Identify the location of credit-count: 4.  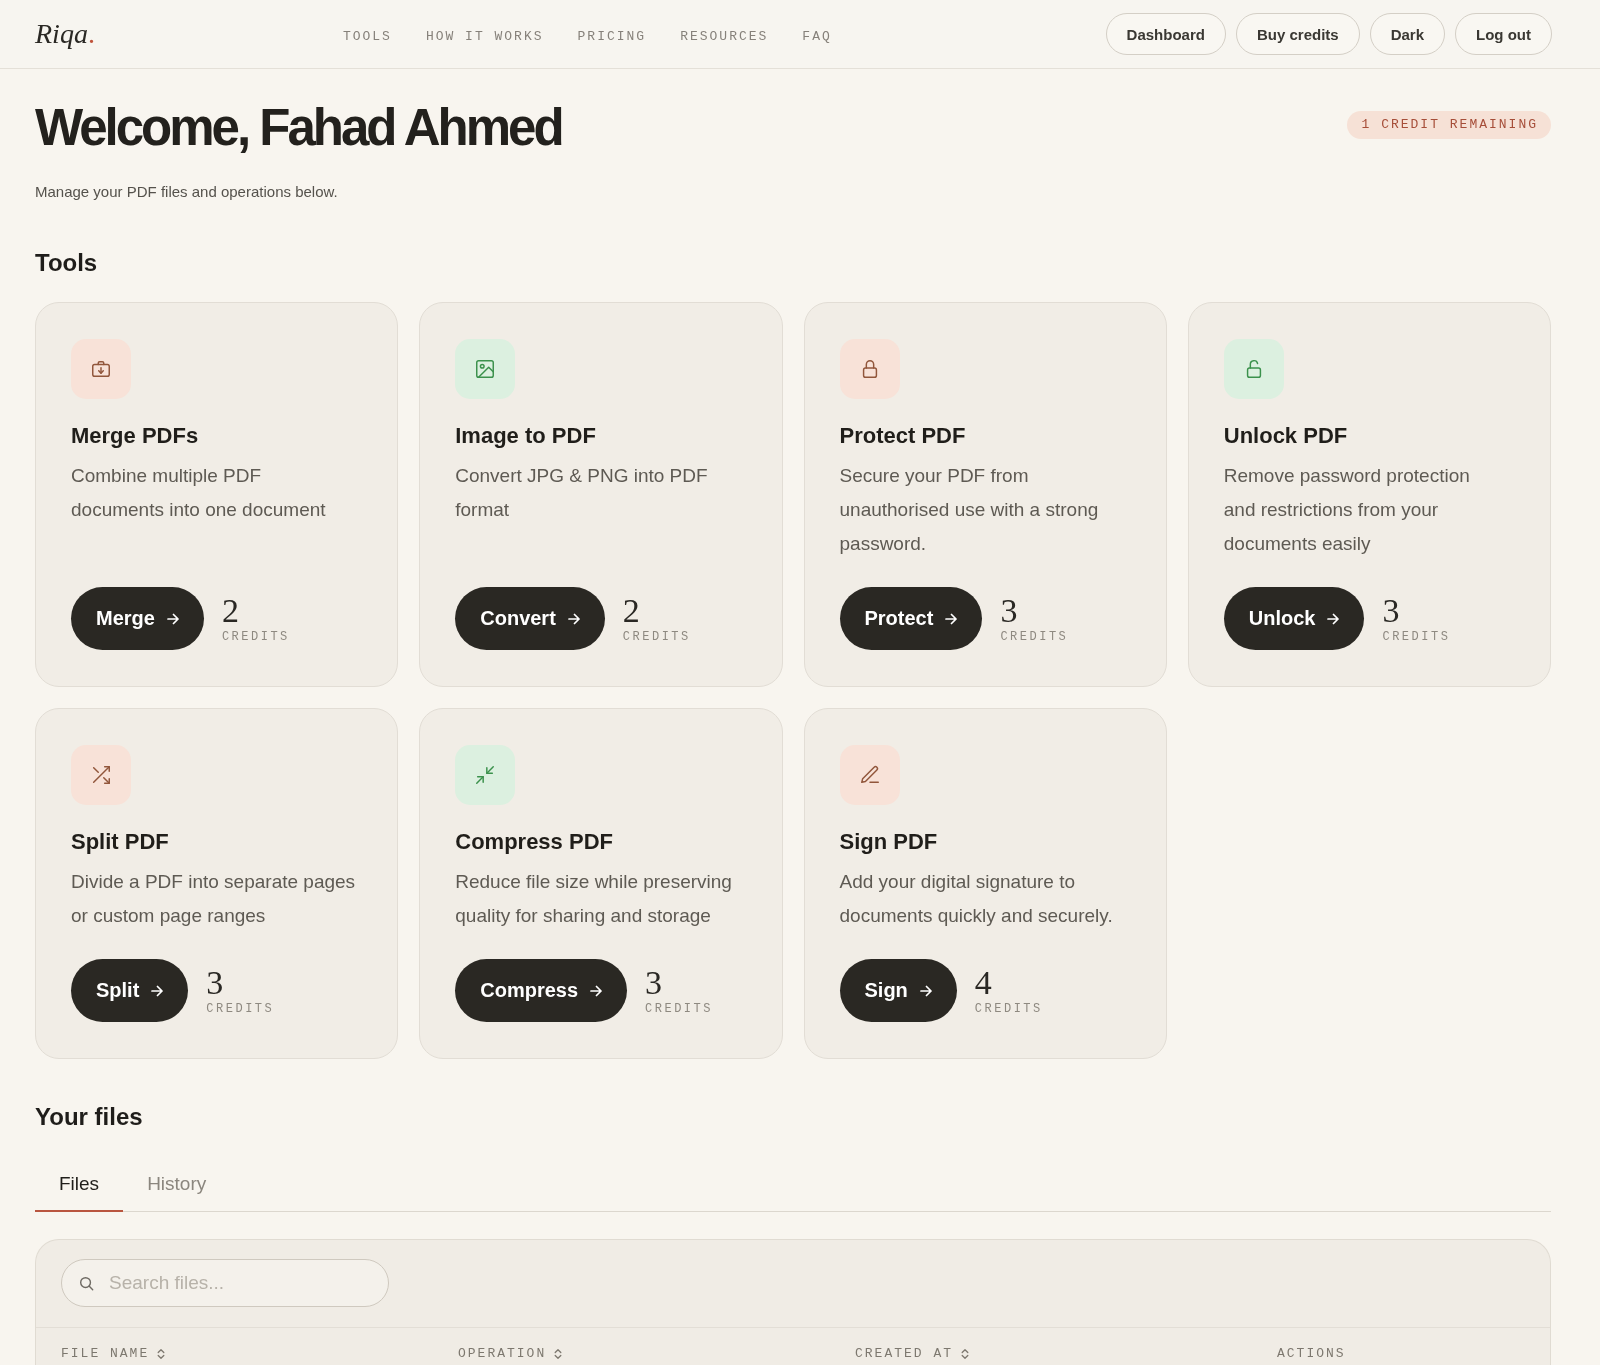
(983, 982).